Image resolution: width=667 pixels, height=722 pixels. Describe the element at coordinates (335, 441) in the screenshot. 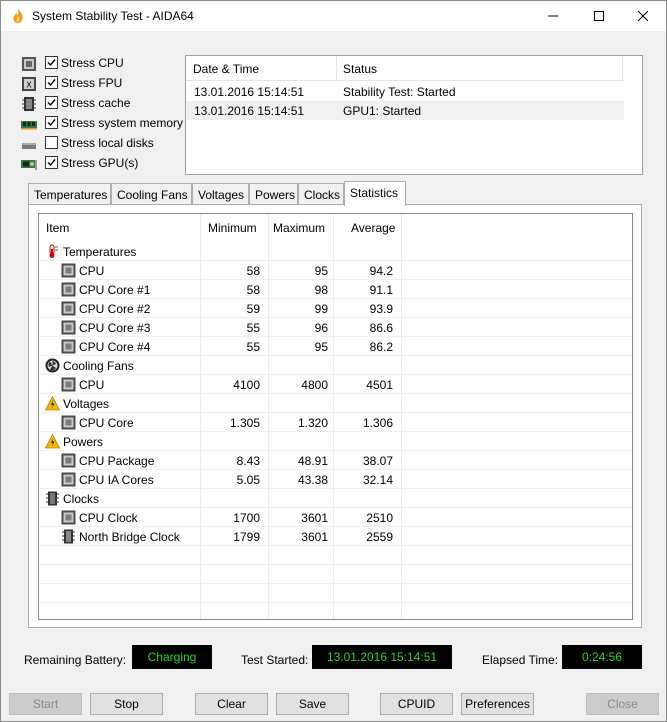

I see `group-row: Powers` at that location.